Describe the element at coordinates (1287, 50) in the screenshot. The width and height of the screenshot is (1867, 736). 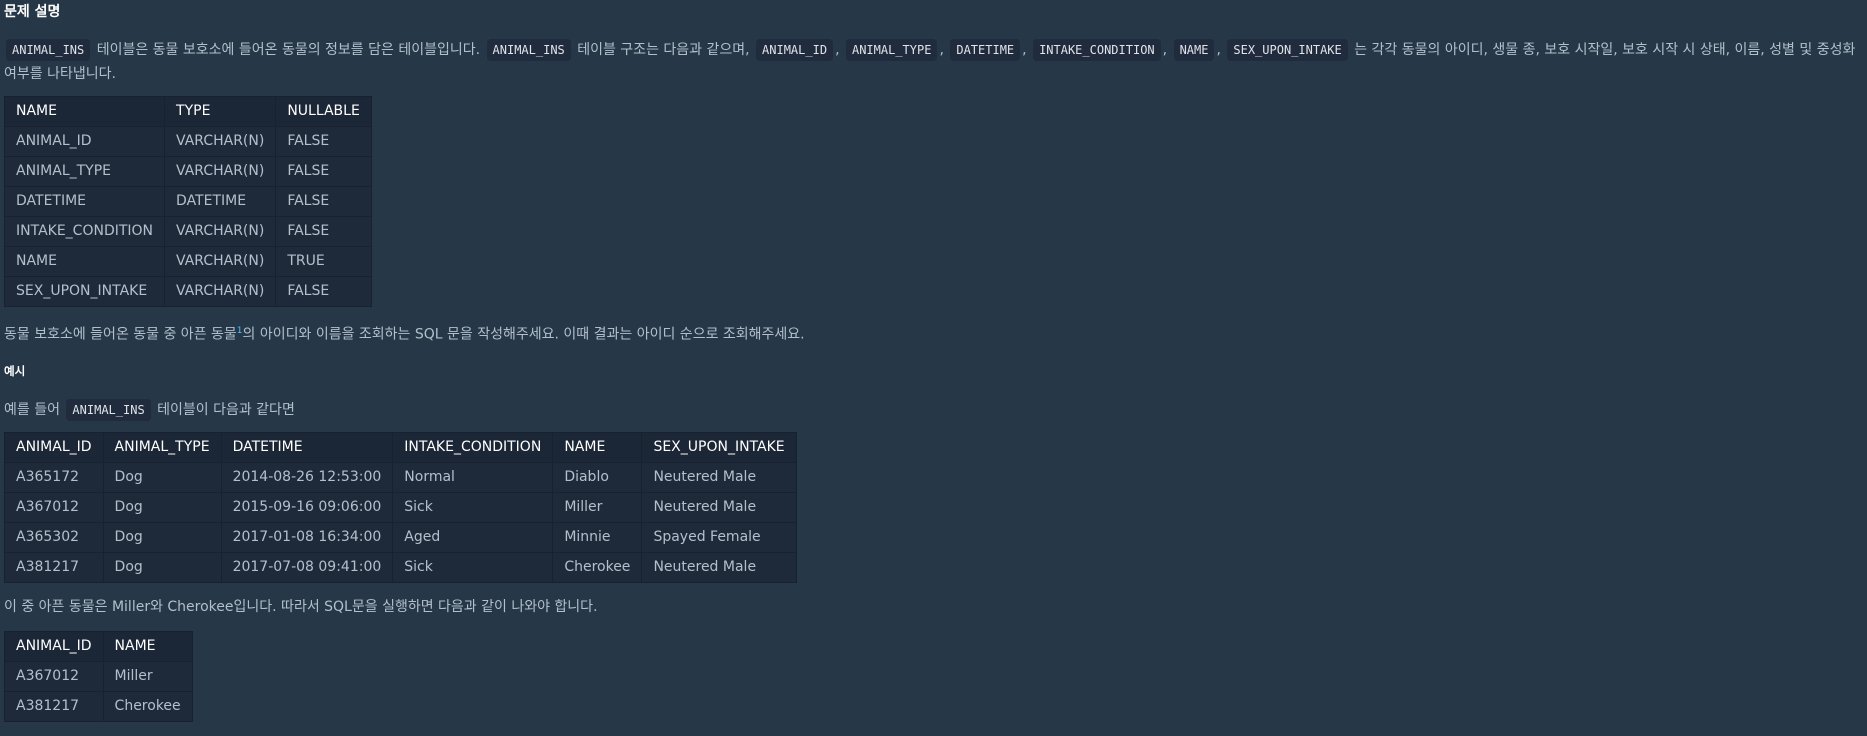
I see `code-sex-upon-intake: SEX_UPON_INTAKE` at that location.